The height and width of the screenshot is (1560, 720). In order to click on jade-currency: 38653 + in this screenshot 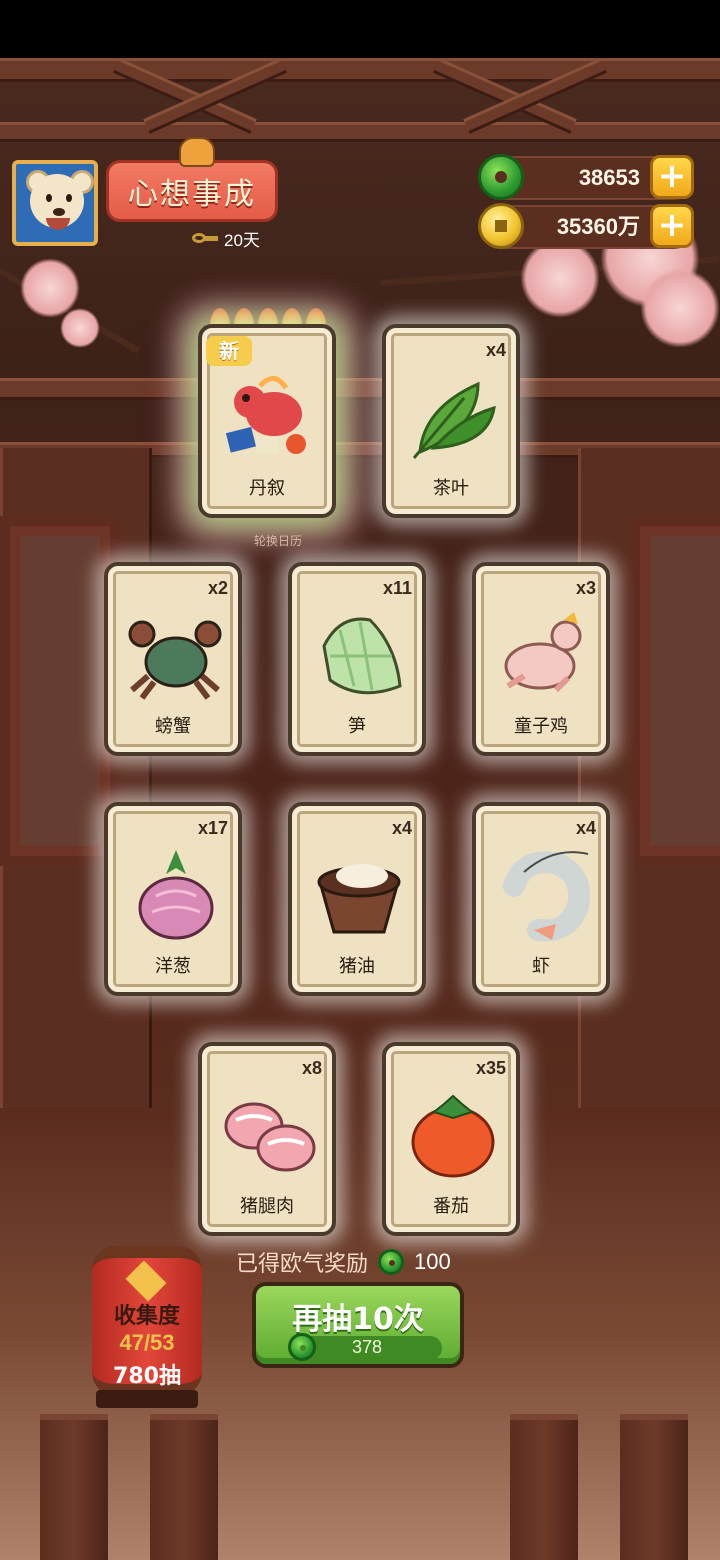, I will do `click(586, 177)`.